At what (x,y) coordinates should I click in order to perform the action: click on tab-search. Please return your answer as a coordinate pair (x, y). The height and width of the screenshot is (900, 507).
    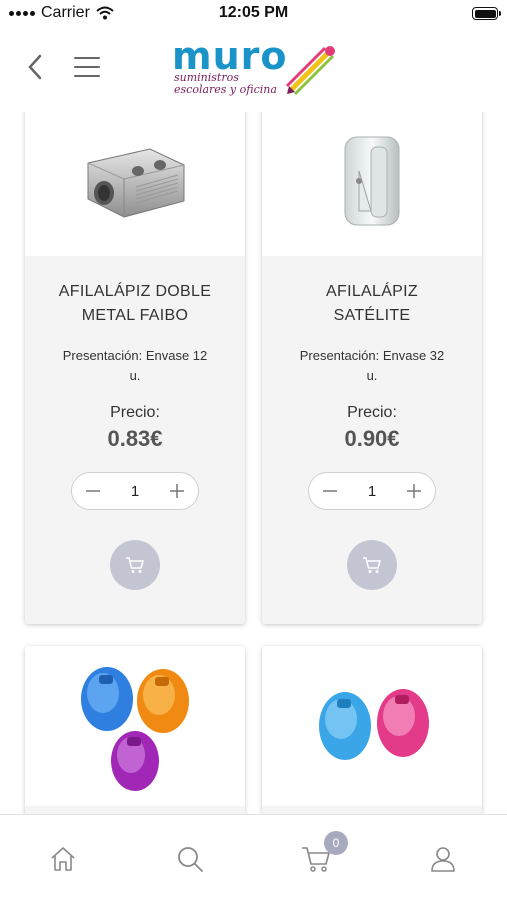
    Looking at the image, I should click on (190, 859).